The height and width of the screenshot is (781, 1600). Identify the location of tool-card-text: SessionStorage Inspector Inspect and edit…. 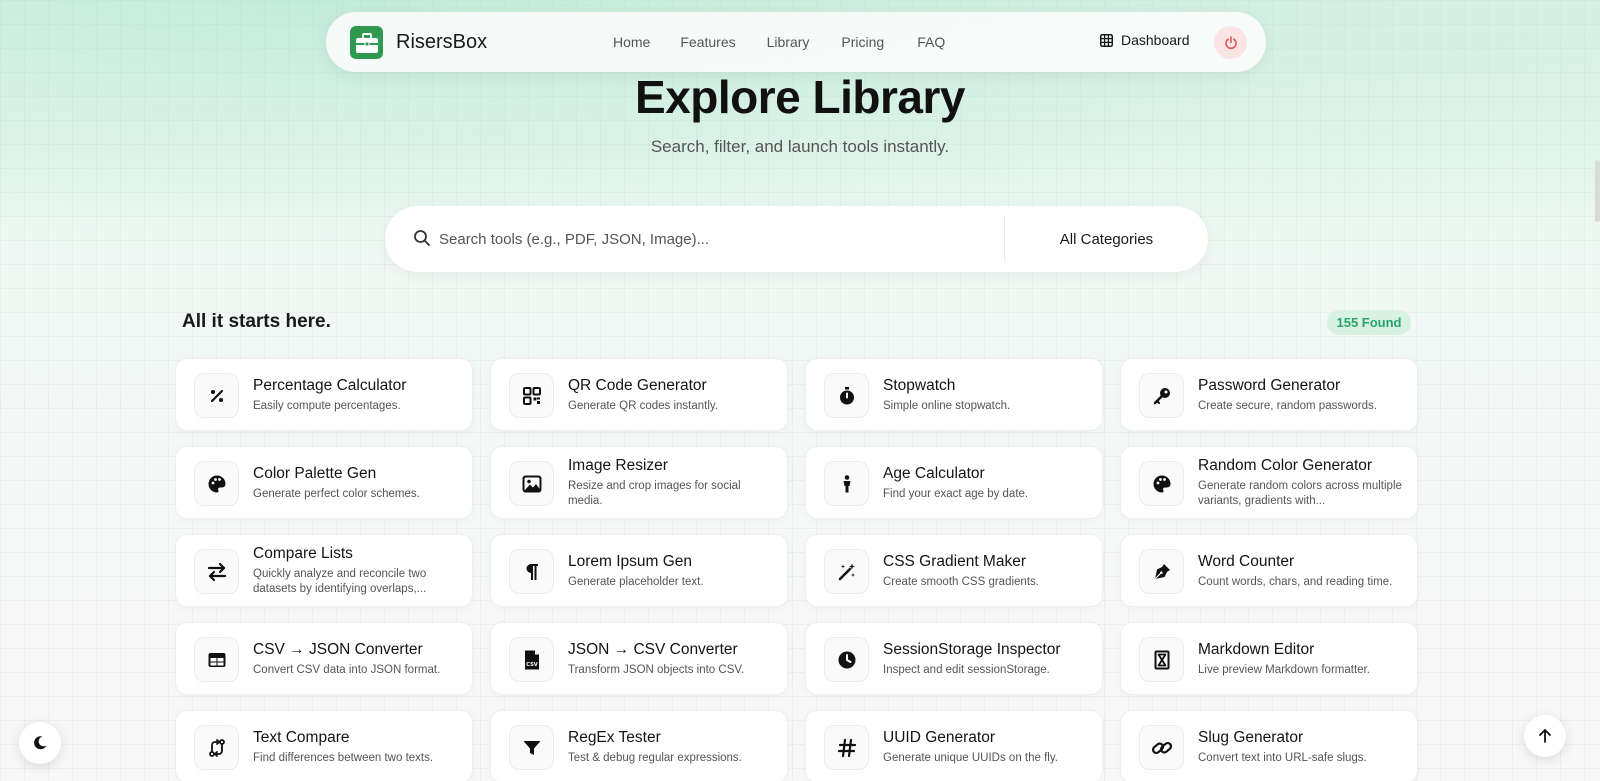
(986, 658).